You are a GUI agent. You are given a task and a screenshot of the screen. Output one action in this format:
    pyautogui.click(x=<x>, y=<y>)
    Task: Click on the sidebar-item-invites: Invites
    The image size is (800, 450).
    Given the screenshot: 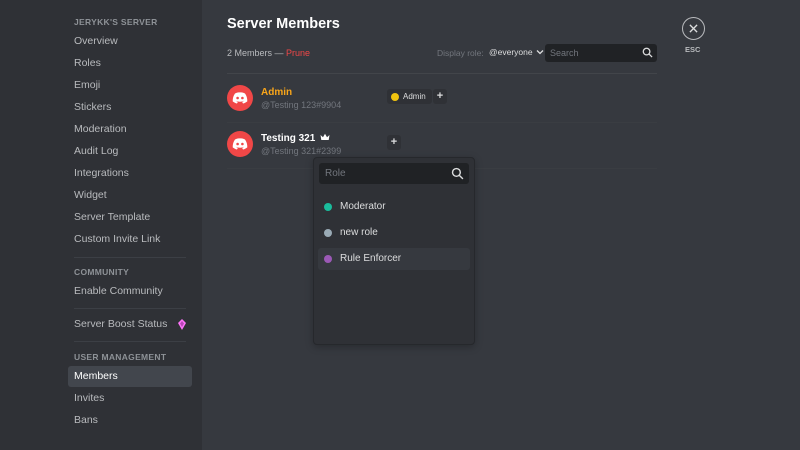 What is the action you would take?
    pyautogui.click(x=130, y=398)
    